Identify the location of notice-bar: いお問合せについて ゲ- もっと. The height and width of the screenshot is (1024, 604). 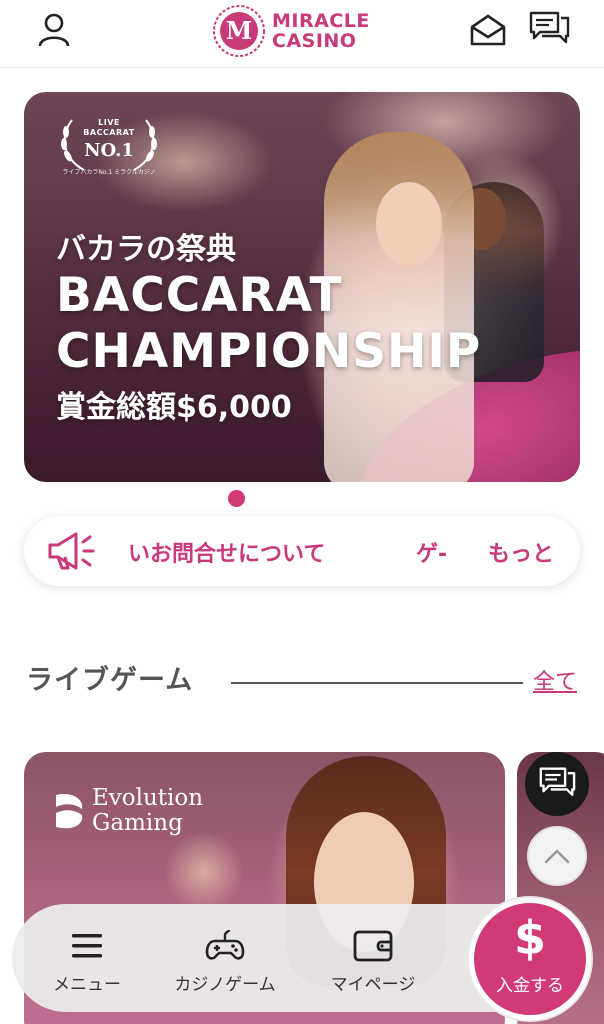
(302, 551).